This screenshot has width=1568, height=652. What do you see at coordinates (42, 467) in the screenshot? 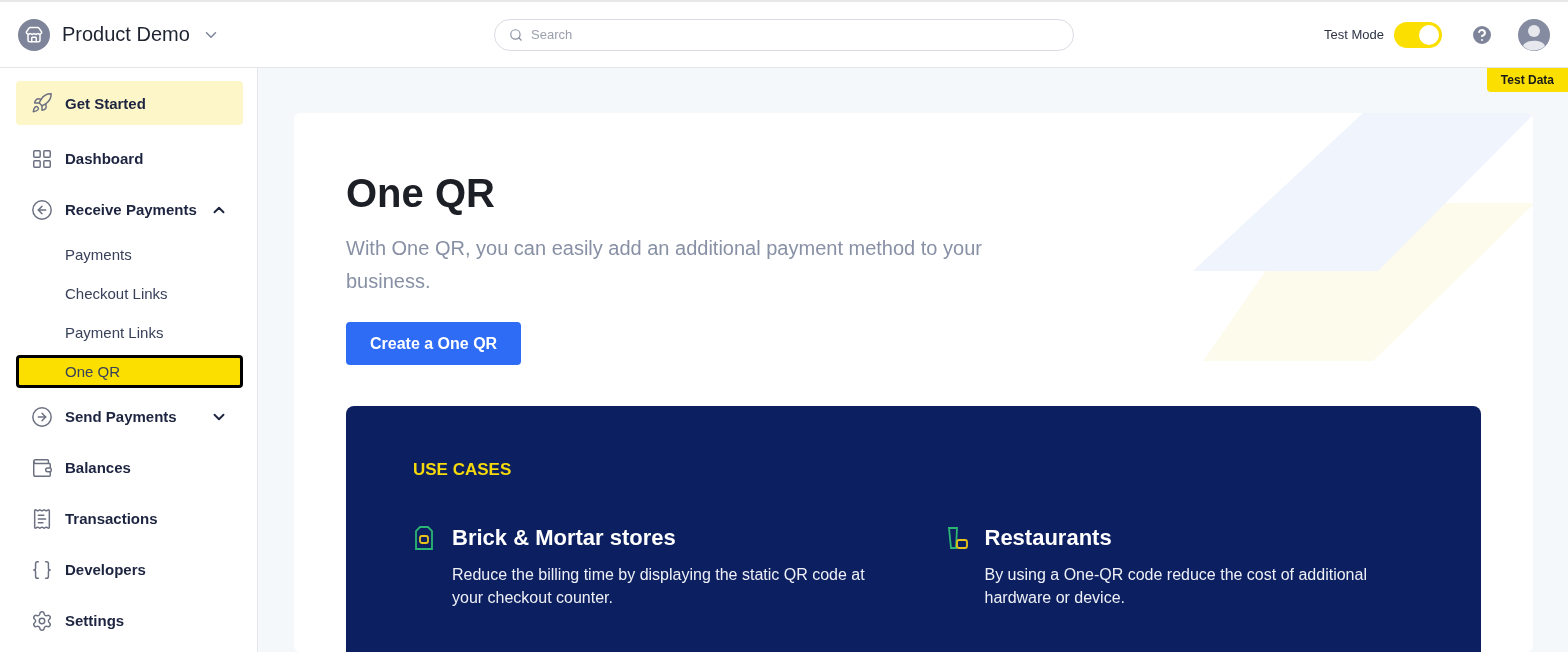
I see `wallet-icon` at bounding box center [42, 467].